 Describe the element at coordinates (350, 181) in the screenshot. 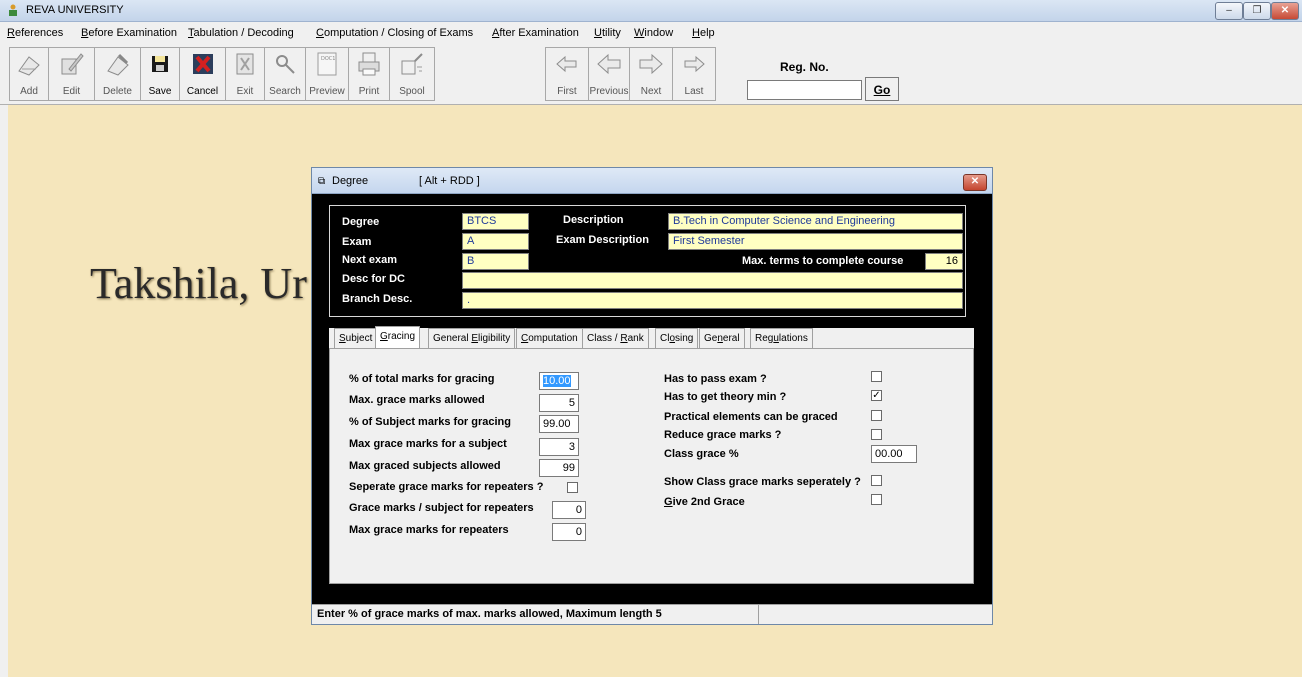

I see `dialog-title: Degree` at that location.